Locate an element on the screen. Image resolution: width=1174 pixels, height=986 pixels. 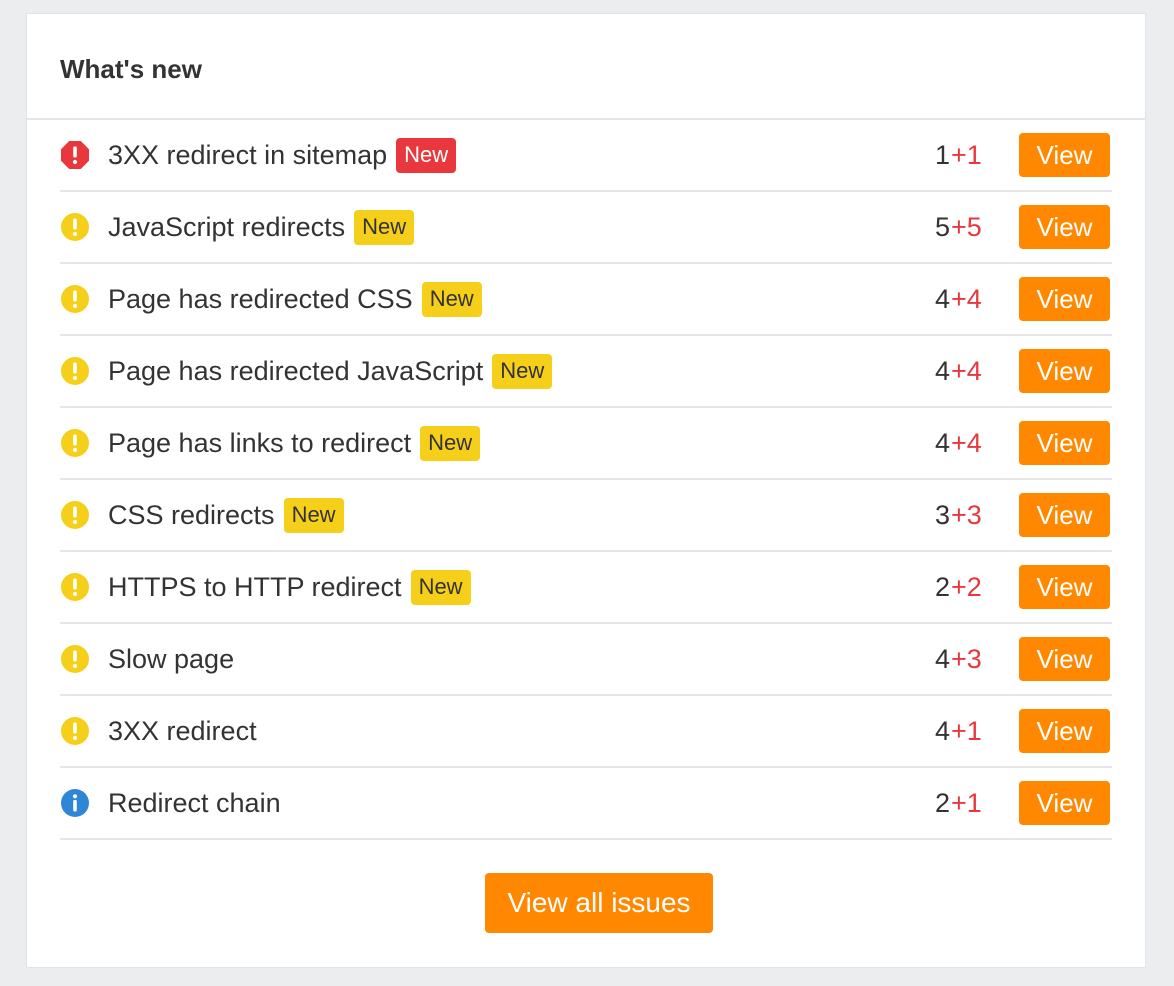
issue-name: Redirect chain is located at coordinates (194, 802).